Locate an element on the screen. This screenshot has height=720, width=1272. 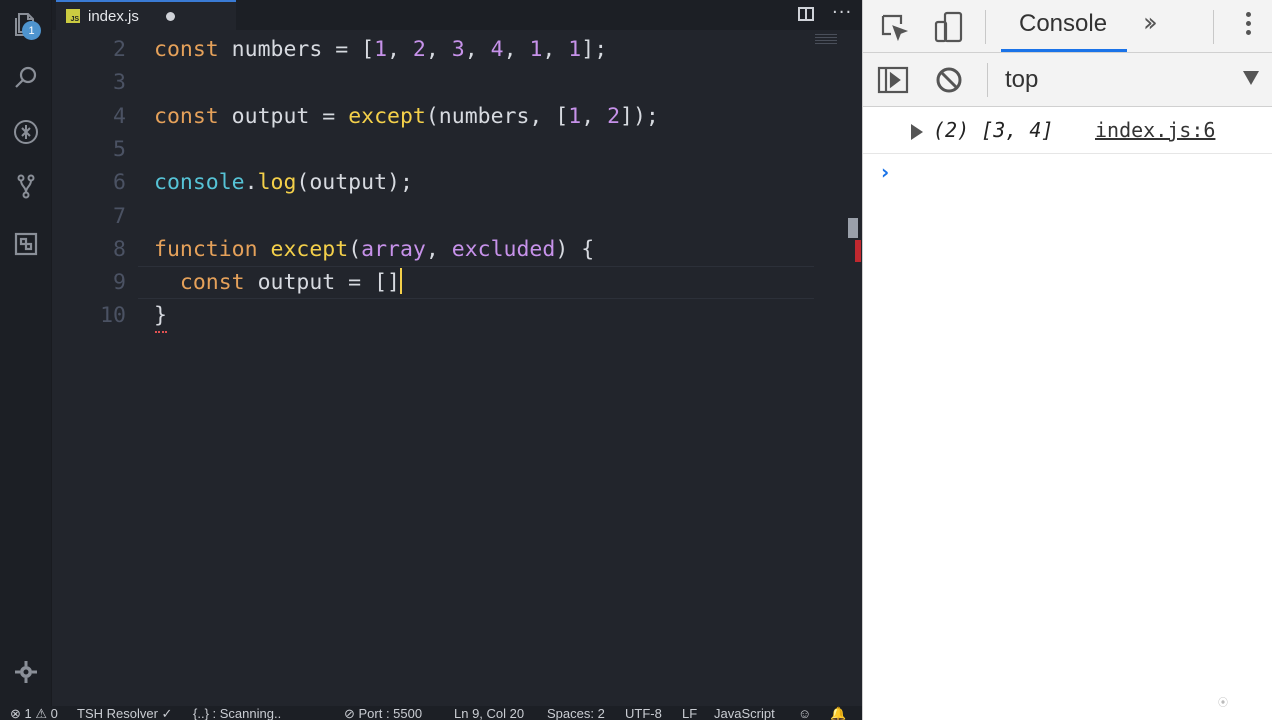
code-token: log is located at coordinates (277, 183).